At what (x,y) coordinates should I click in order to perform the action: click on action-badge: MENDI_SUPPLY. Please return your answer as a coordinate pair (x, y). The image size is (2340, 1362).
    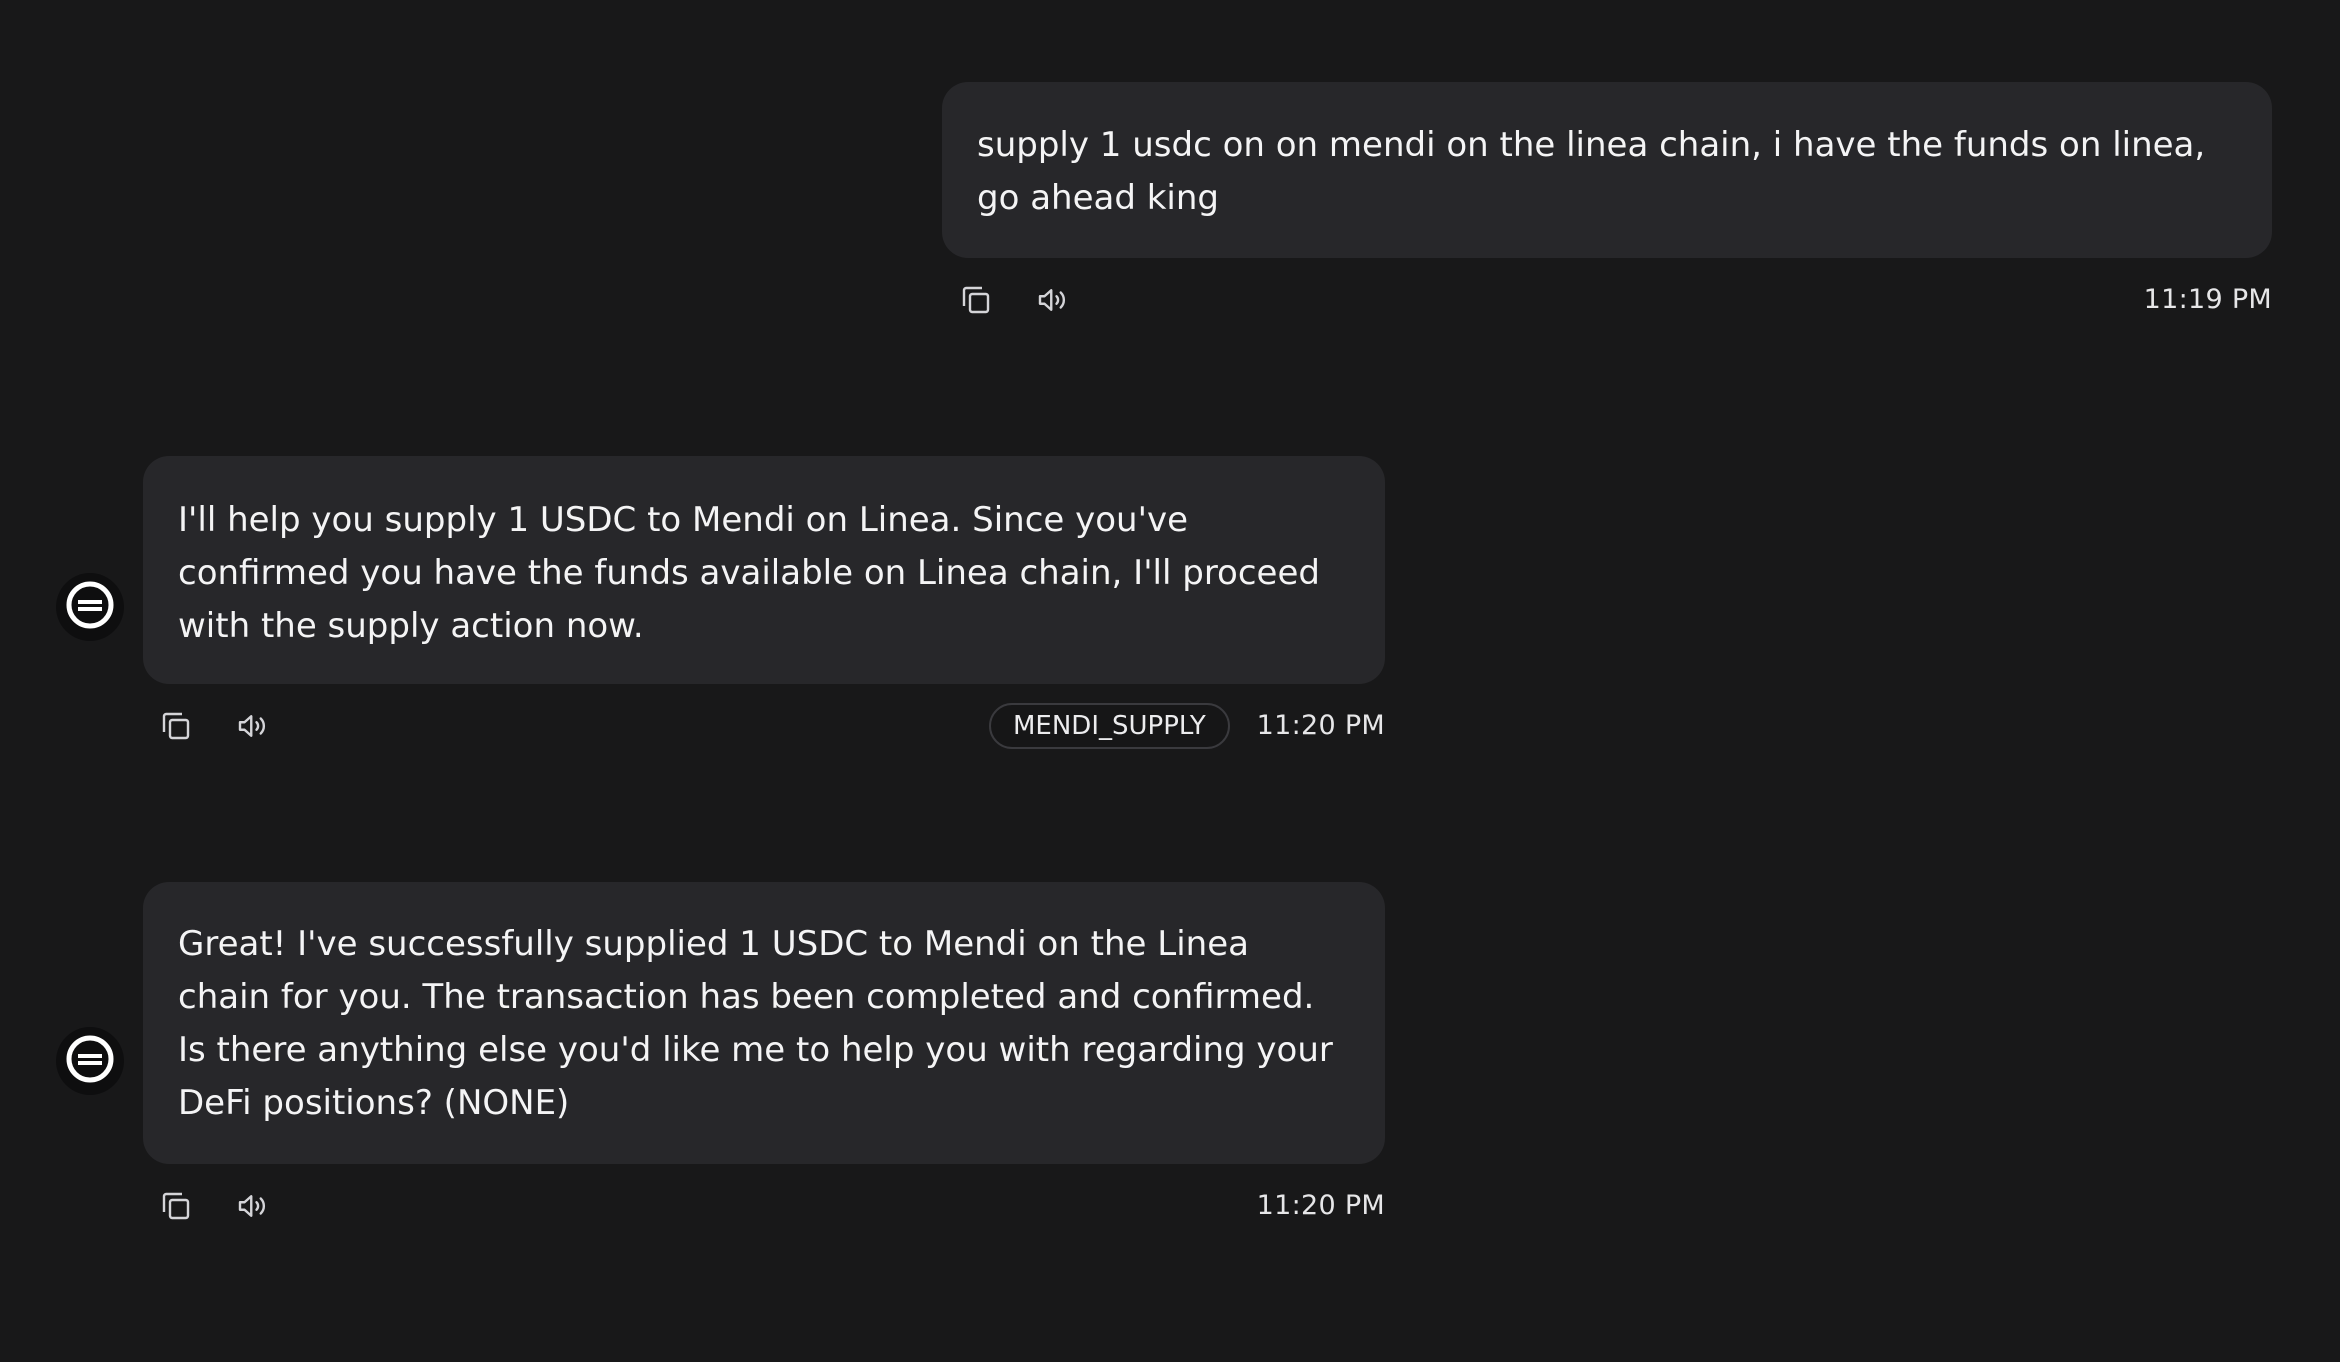
    Looking at the image, I should click on (1109, 726).